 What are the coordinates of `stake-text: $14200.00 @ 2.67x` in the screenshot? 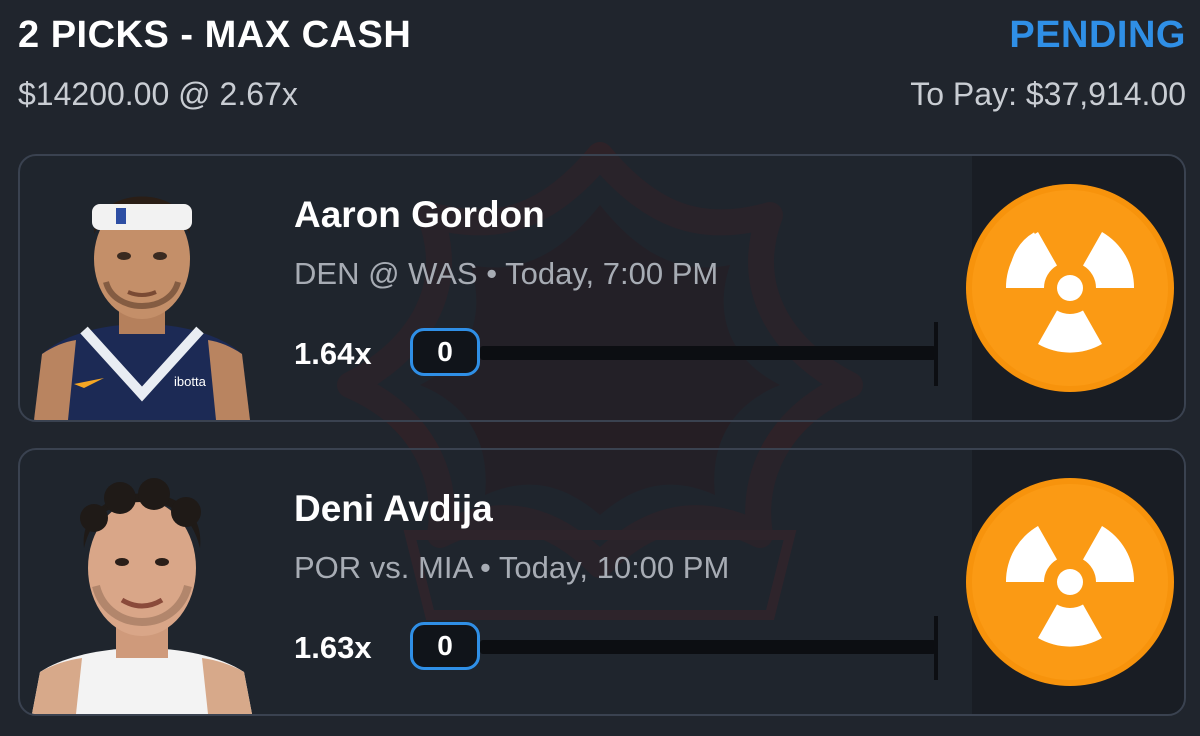 It's located at (158, 94).